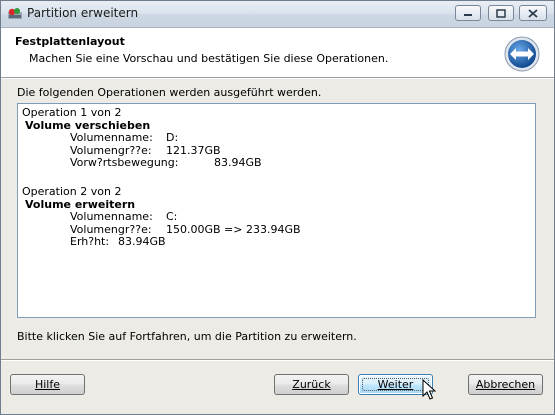 This screenshot has width=555, height=415. I want to click on maximize-button, so click(501, 13).